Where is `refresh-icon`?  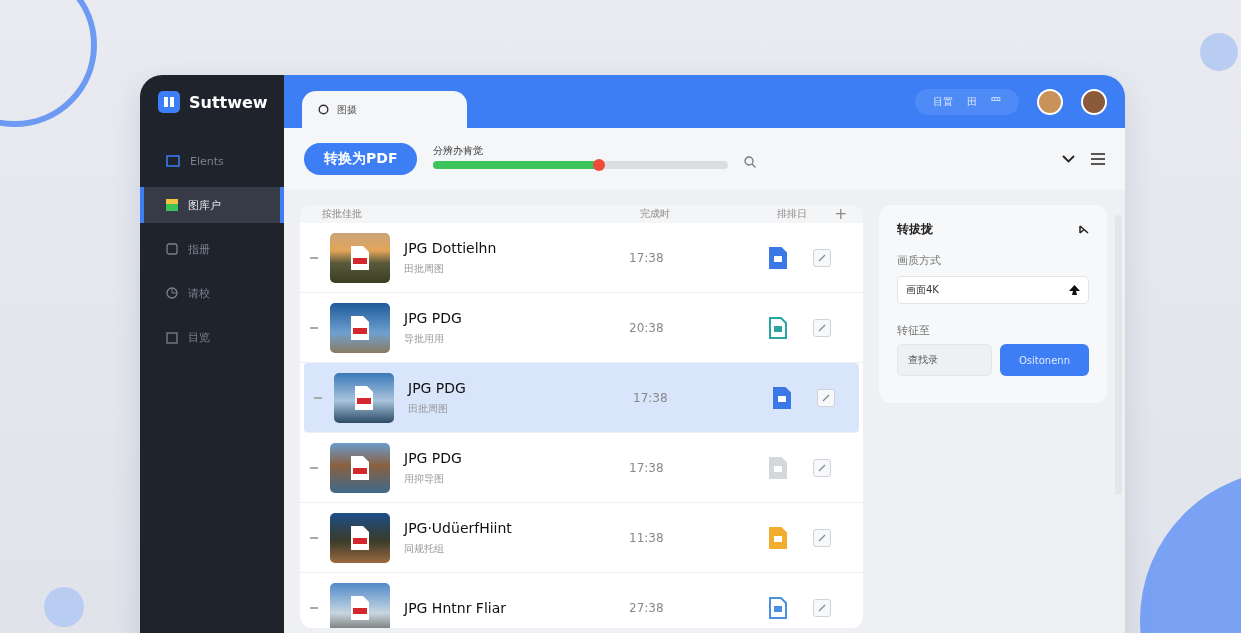
refresh-icon is located at coordinates (323, 109).